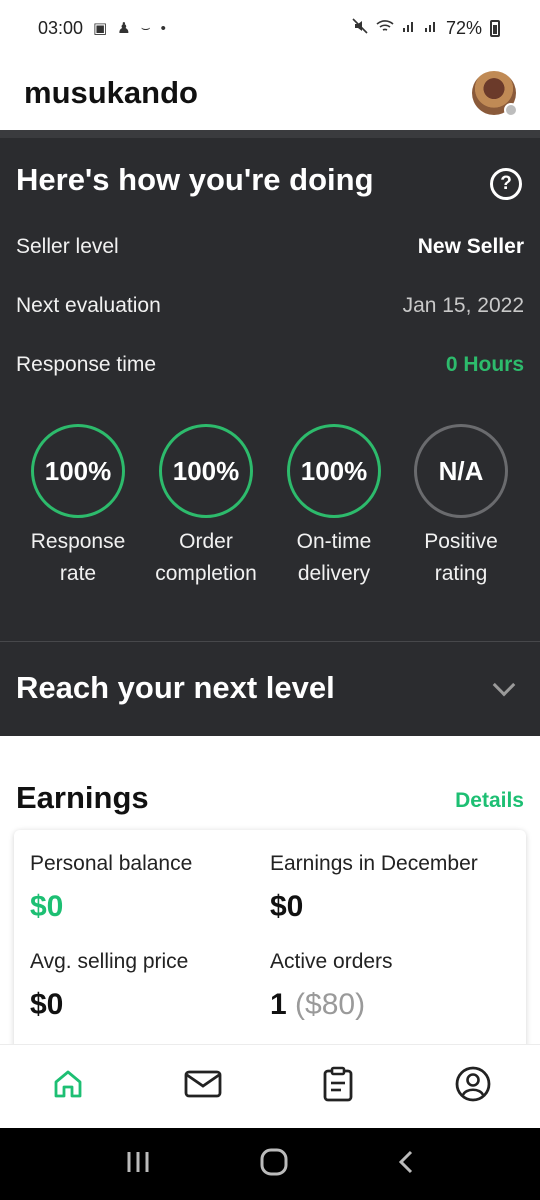 This screenshot has height=1200, width=540. I want to click on back-icon, so click(406, 1164).